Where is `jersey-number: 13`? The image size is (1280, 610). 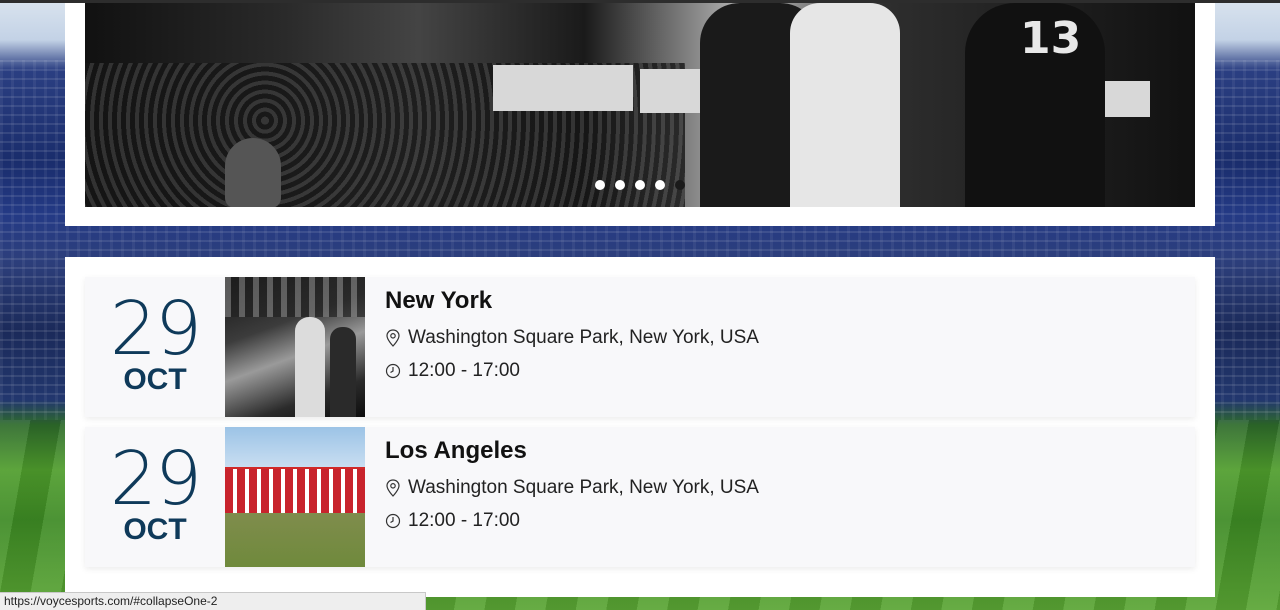 jersey-number: 13 is located at coordinates (1051, 38).